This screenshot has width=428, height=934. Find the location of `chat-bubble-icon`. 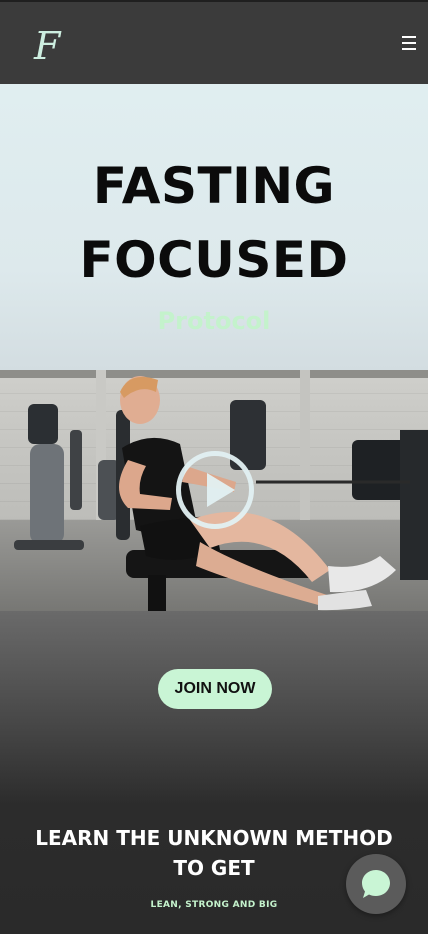

chat-bubble-icon is located at coordinates (376, 884).